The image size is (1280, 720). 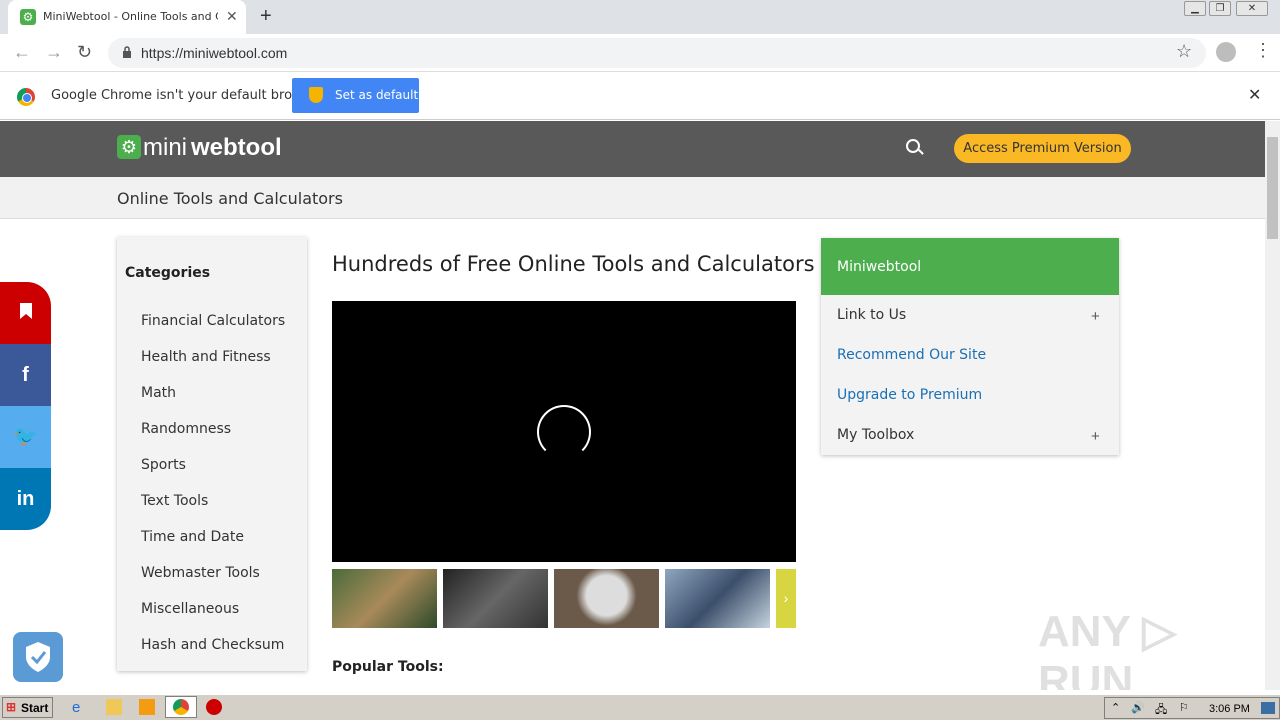 What do you see at coordinates (25, 499) in the screenshot?
I see `linkedin-share-icon: in` at bounding box center [25, 499].